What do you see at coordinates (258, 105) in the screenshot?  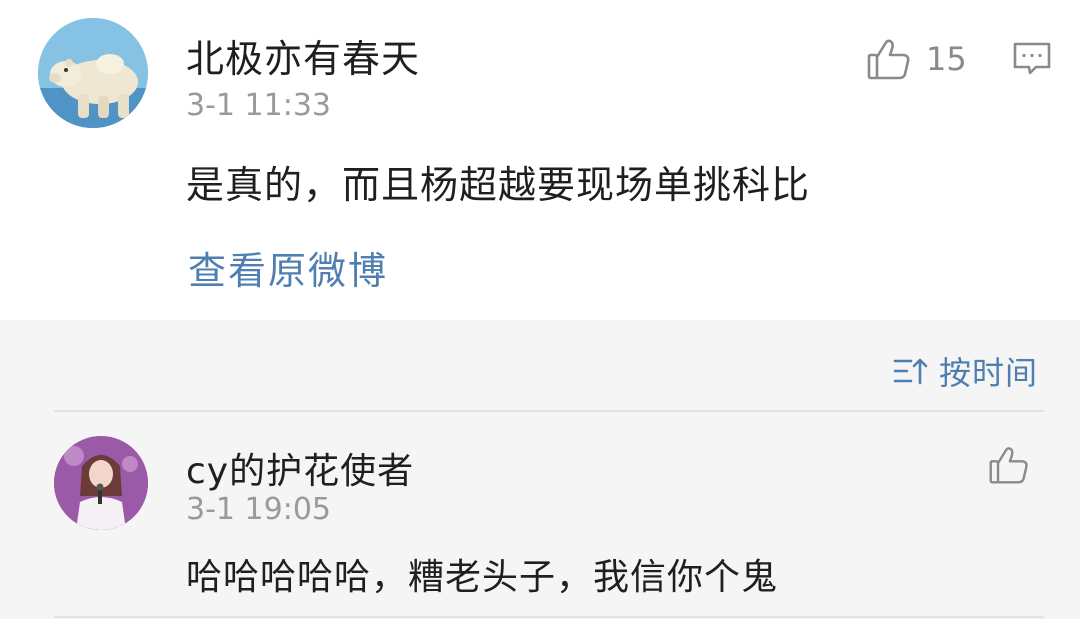 I see `comment-timestamp: 3-1 11:33` at bounding box center [258, 105].